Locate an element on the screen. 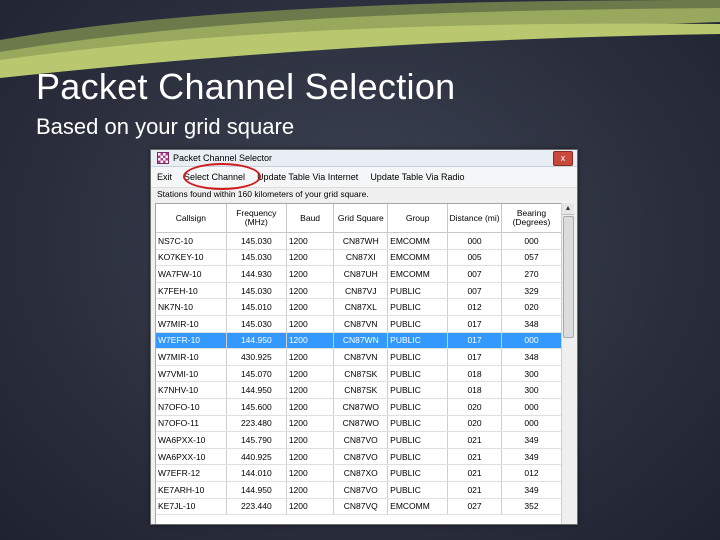  column-header-bearing: Bearing (Degrees) is located at coordinates (531, 218).